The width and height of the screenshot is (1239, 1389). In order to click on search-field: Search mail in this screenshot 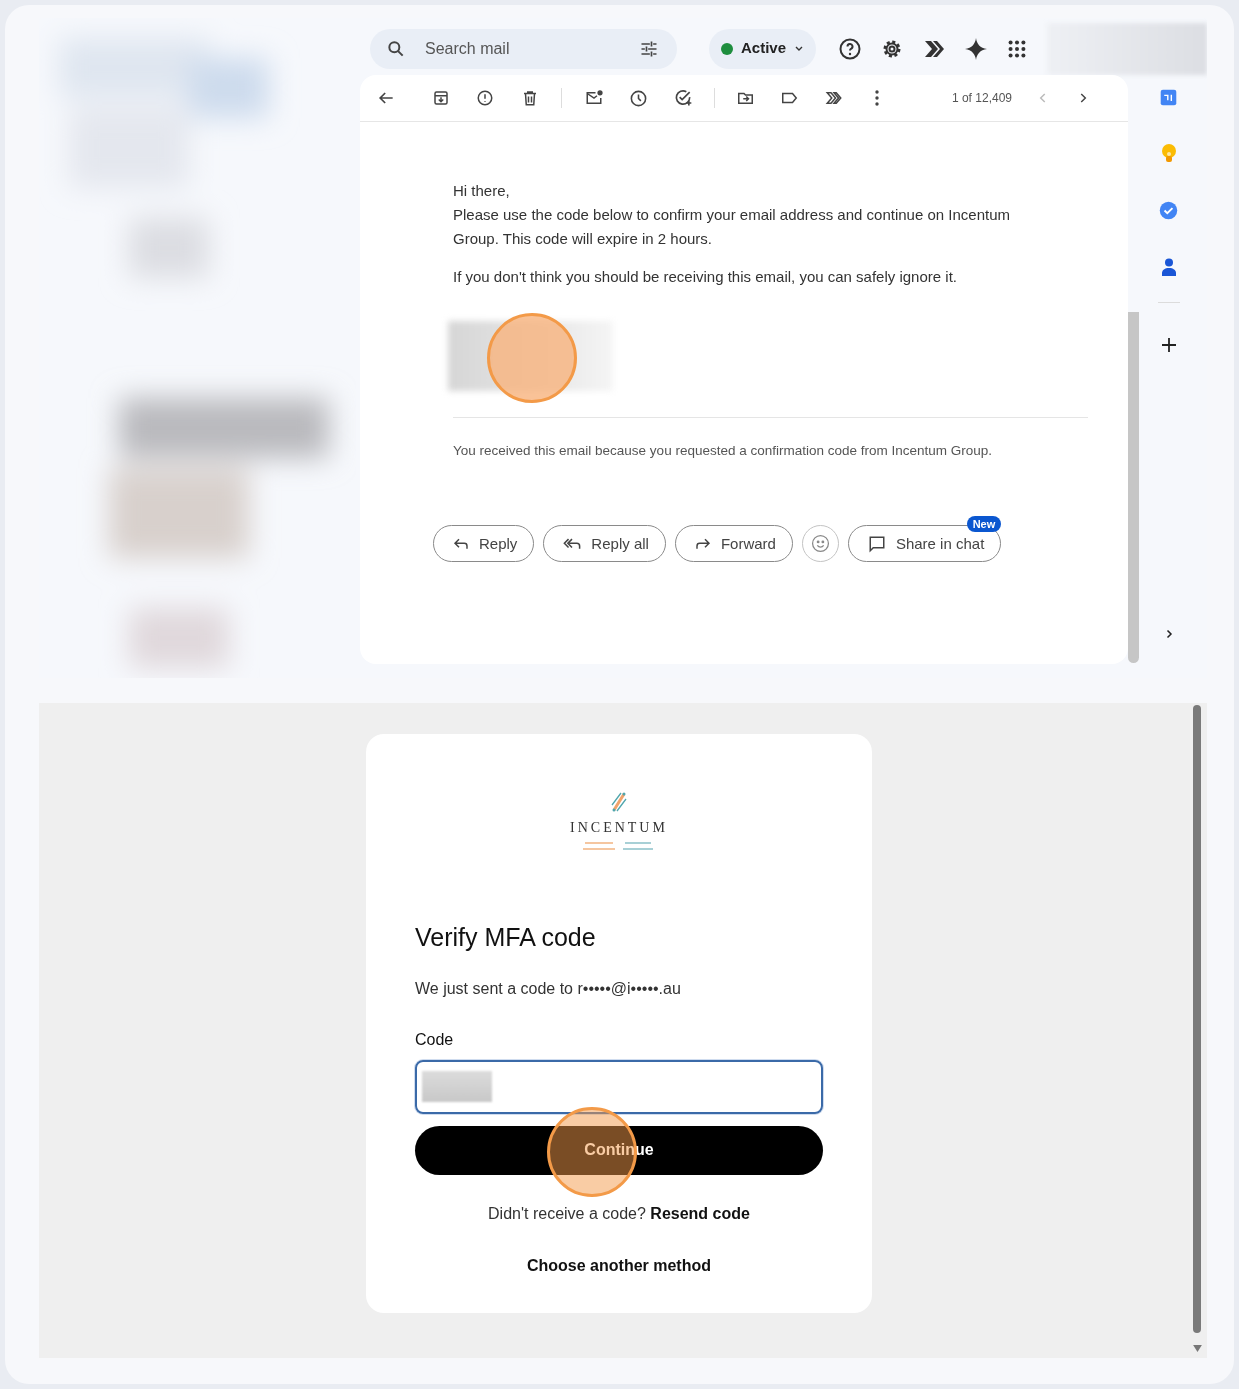, I will do `click(523, 48)`.